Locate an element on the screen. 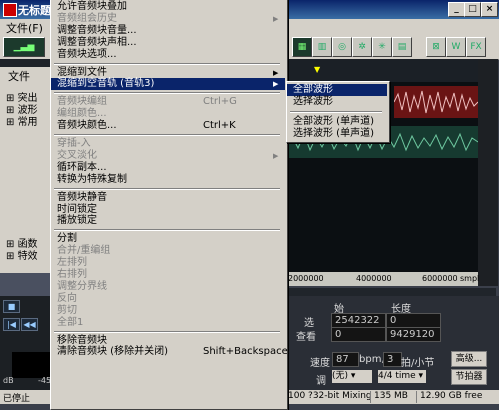 The width and height of the screenshot is (499, 410). menu-item: 音频块编组 Ctrl+G is located at coordinates (168, 102).